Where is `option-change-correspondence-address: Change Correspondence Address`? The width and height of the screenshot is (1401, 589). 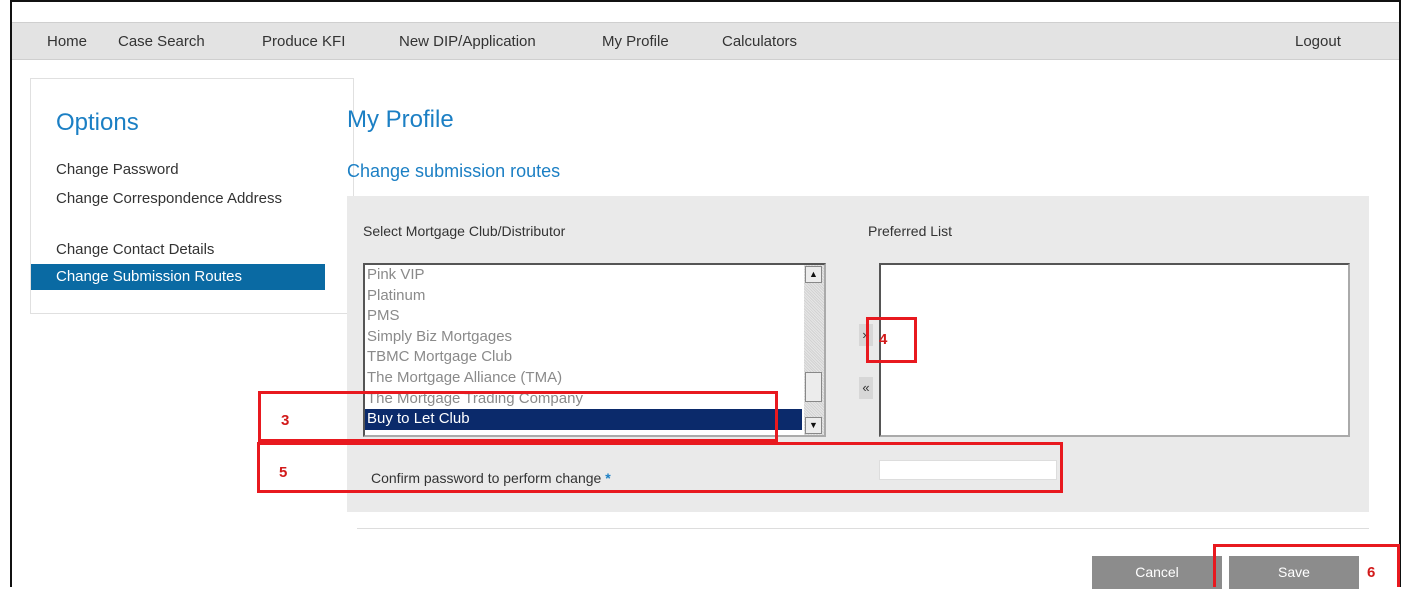 option-change-correspondence-address: Change Correspondence Address is located at coordinates (193, 199).